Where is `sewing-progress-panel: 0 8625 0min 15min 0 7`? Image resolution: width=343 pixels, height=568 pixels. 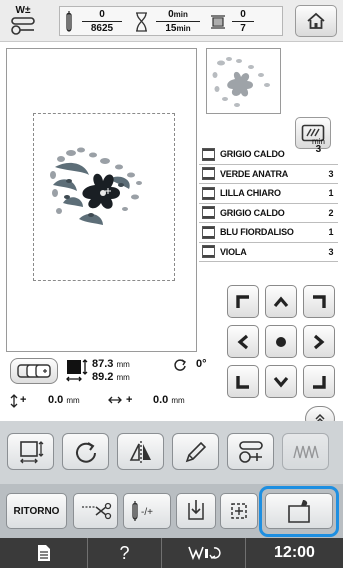
sewing-progress-panel: 0 8625 0min 15min 0 7 is located at coordinates (171, 21).